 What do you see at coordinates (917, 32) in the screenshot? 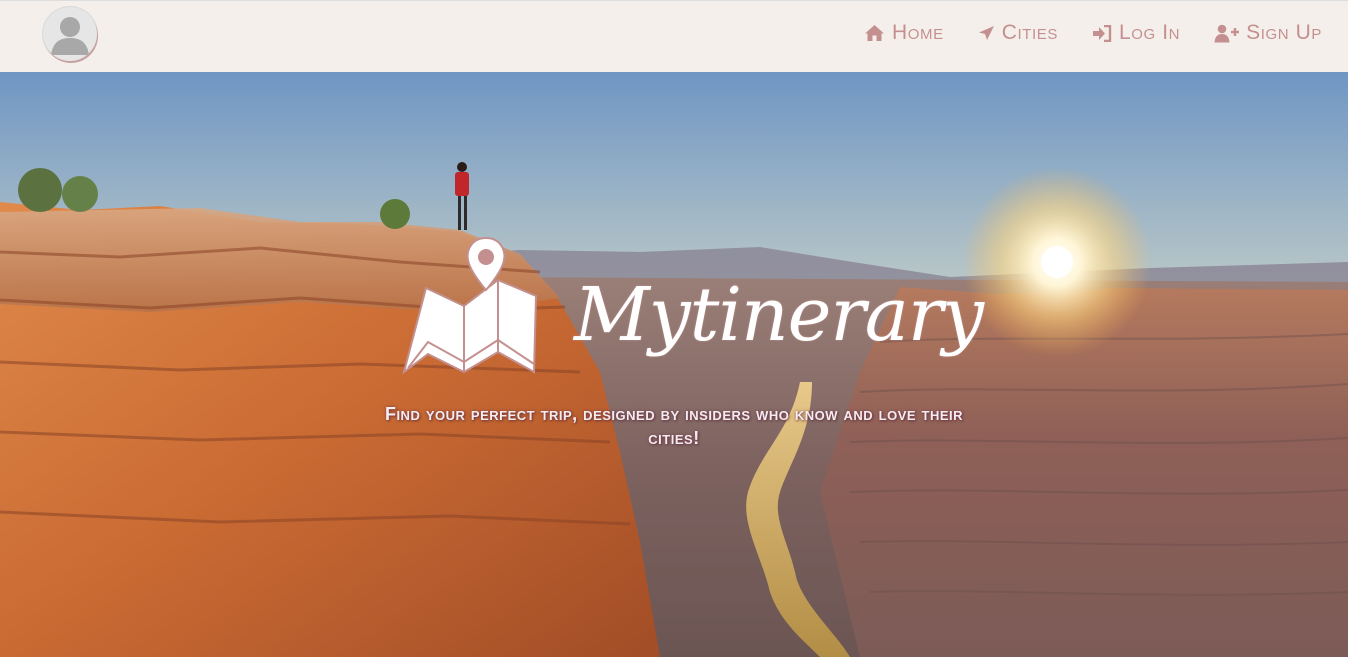
I see `nav-home-label: Home` at bounding box center [917, 32].